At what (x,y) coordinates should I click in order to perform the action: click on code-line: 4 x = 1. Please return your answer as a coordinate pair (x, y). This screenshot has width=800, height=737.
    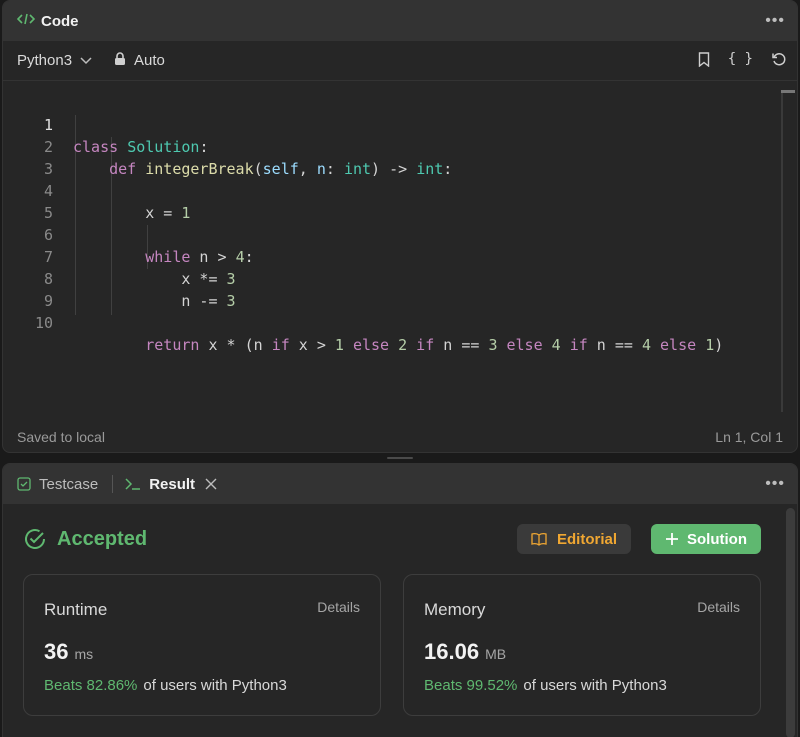
    Looking at the image, I should click on (400, 190).